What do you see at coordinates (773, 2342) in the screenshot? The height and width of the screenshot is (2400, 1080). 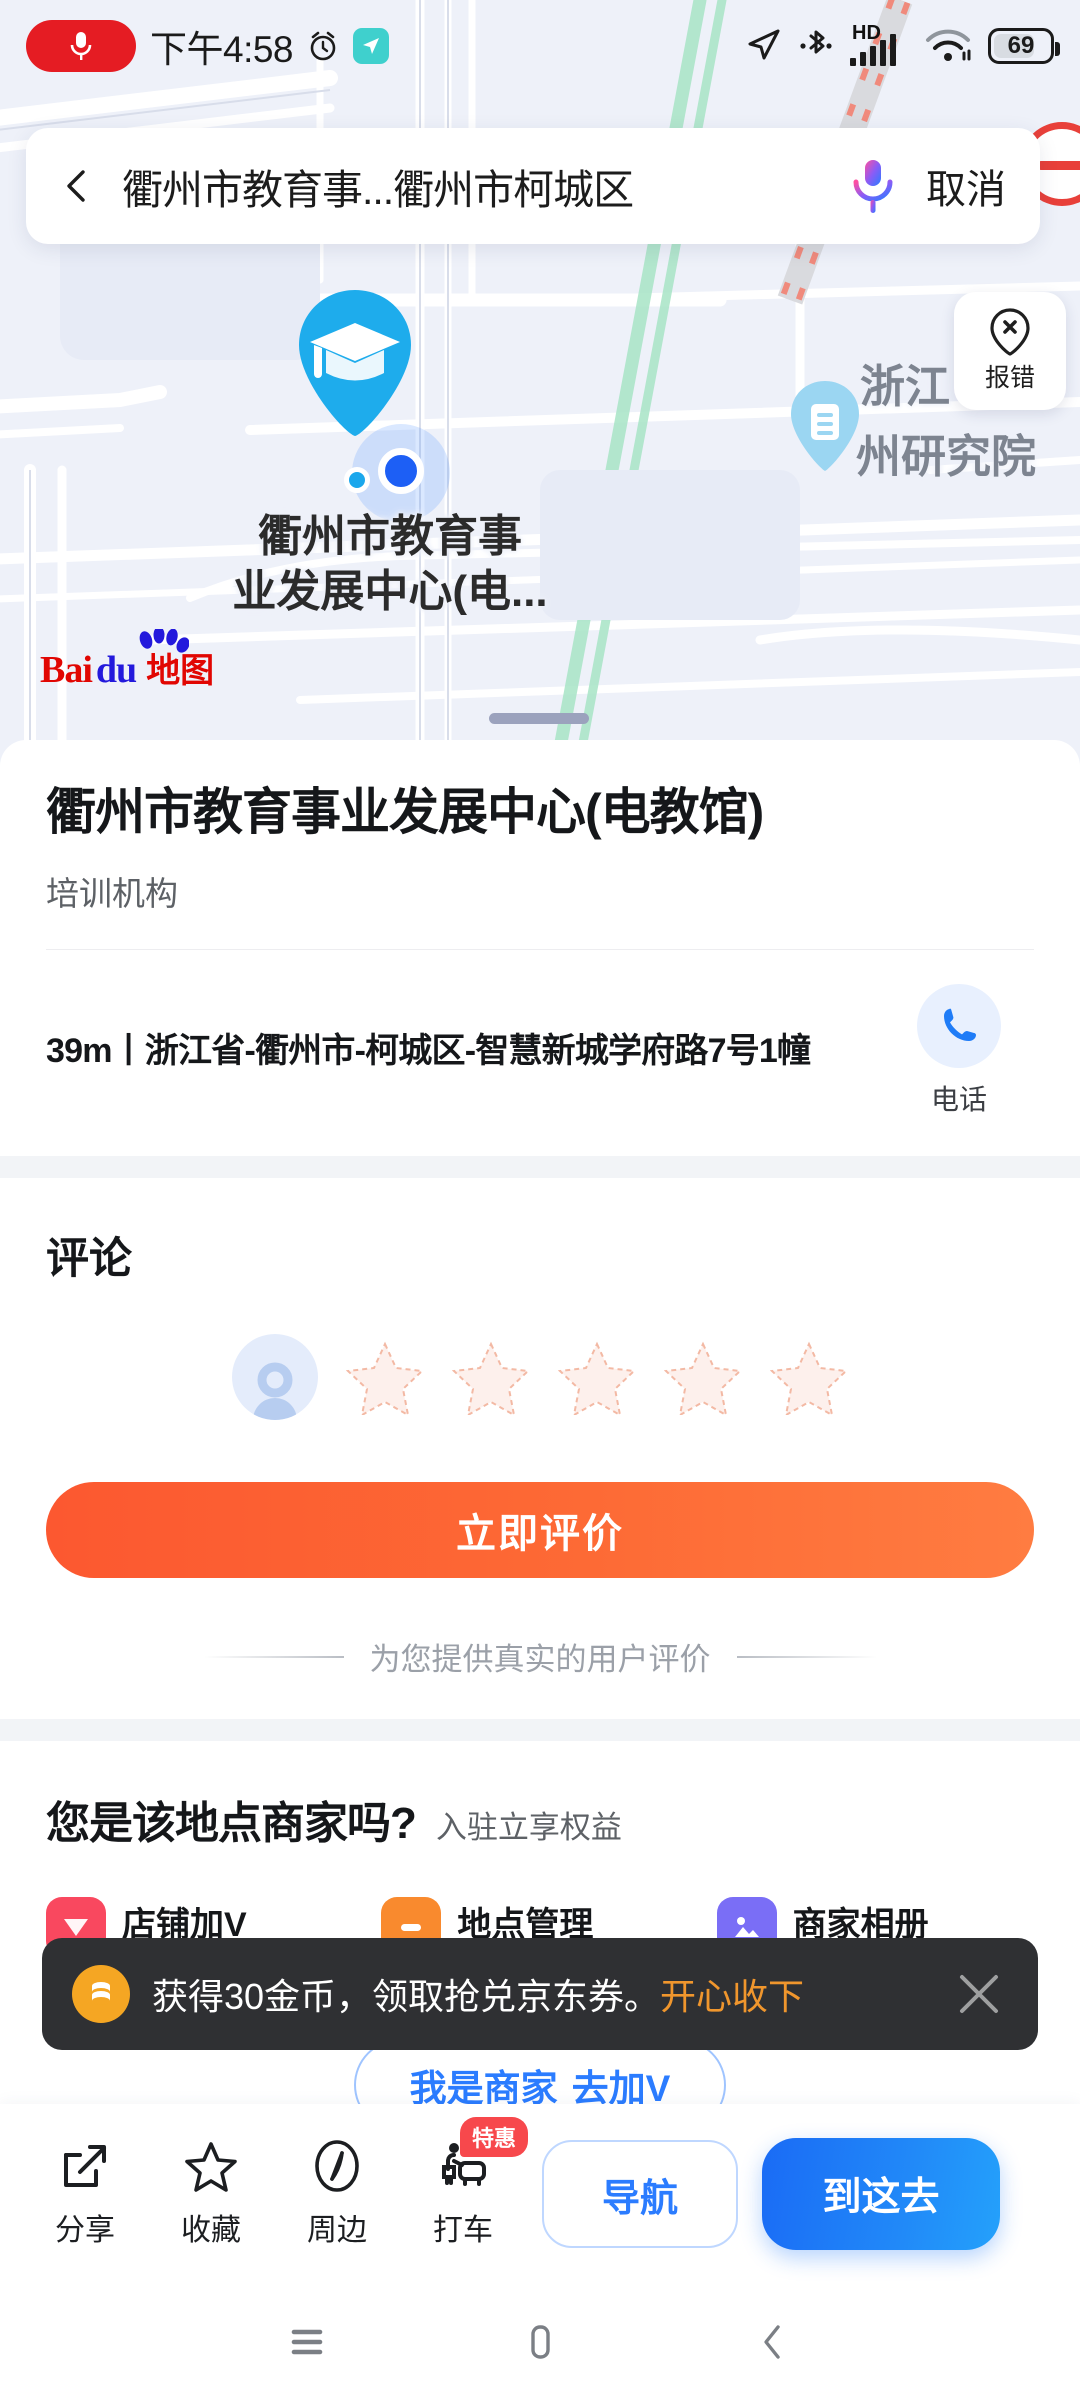 I see `back-icon` at bounding box center [773, 2342].